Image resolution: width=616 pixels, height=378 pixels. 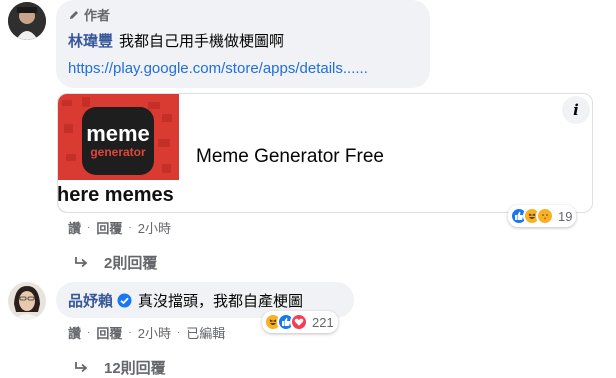 What do you see at coordinates (135, 368) in the screenshot?
I see `view-replies-label: 12則回覆` at bounding box center [135, 368].